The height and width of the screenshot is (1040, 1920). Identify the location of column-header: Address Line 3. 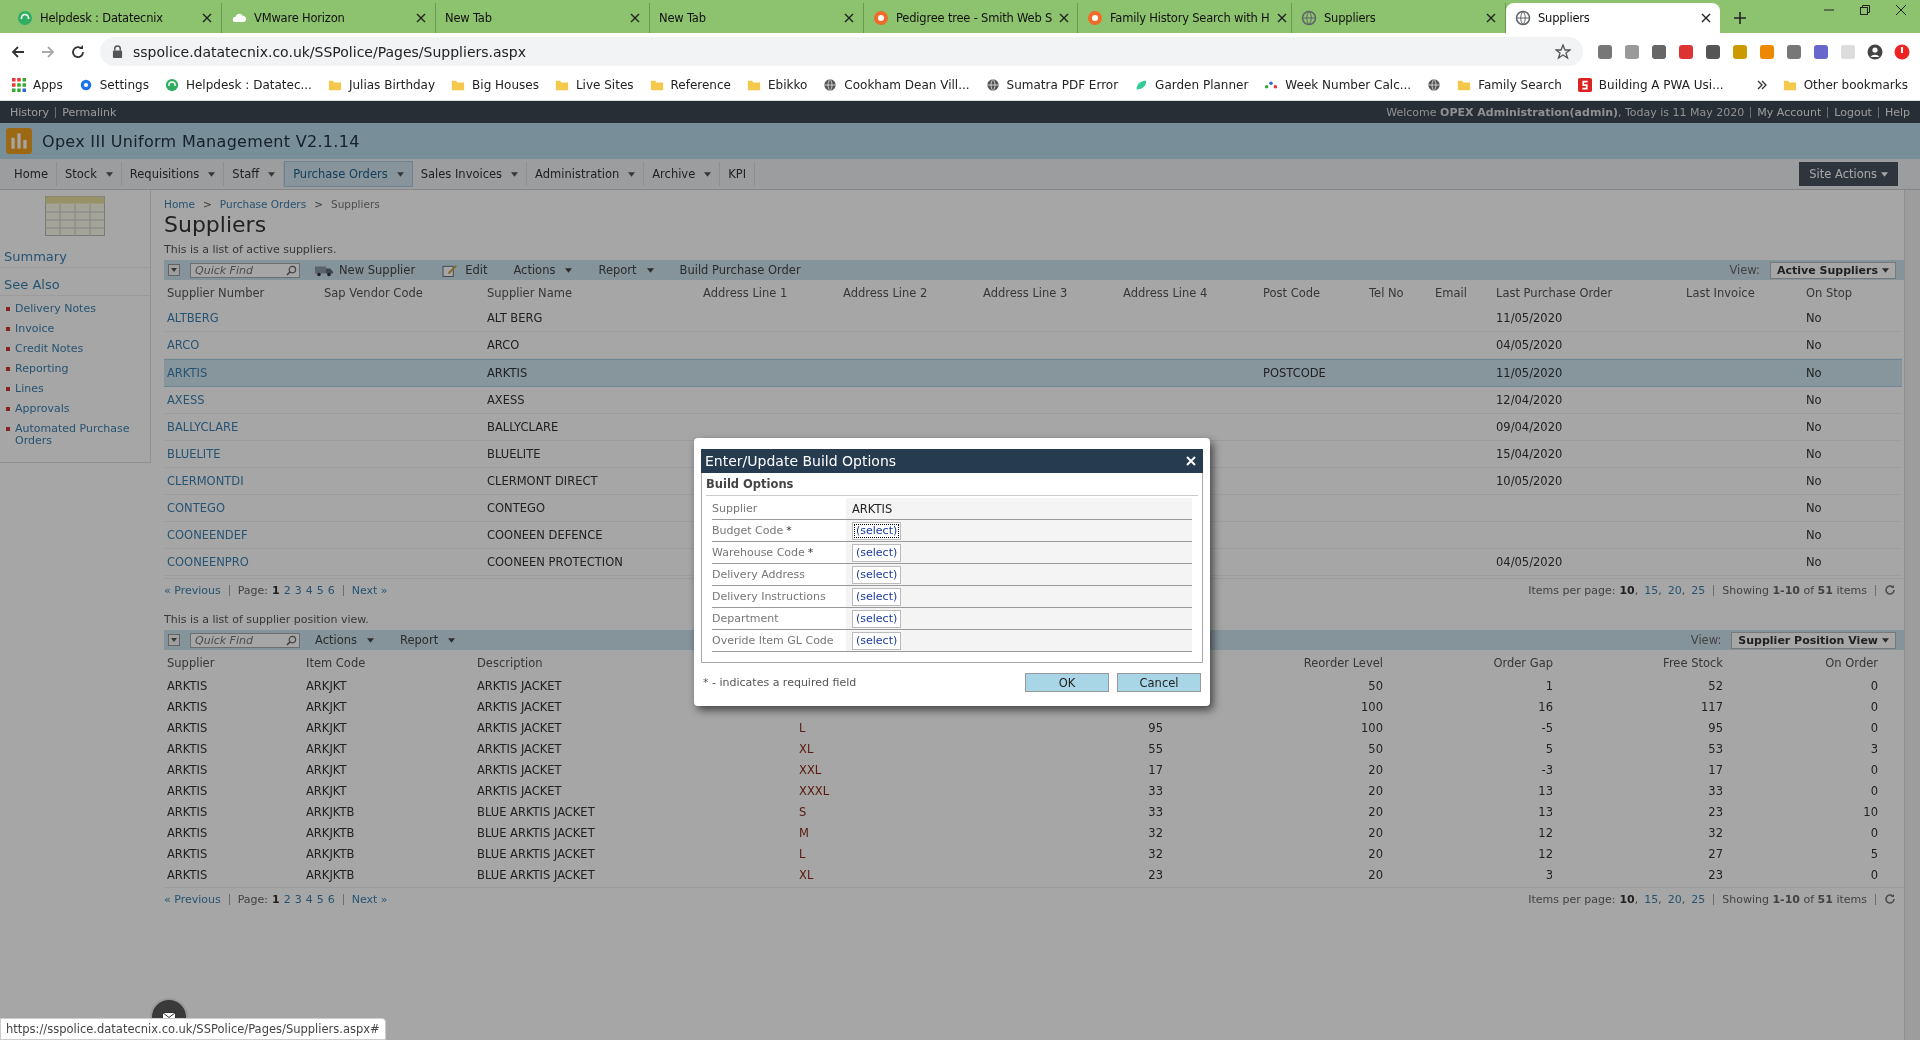
(1025, 293).